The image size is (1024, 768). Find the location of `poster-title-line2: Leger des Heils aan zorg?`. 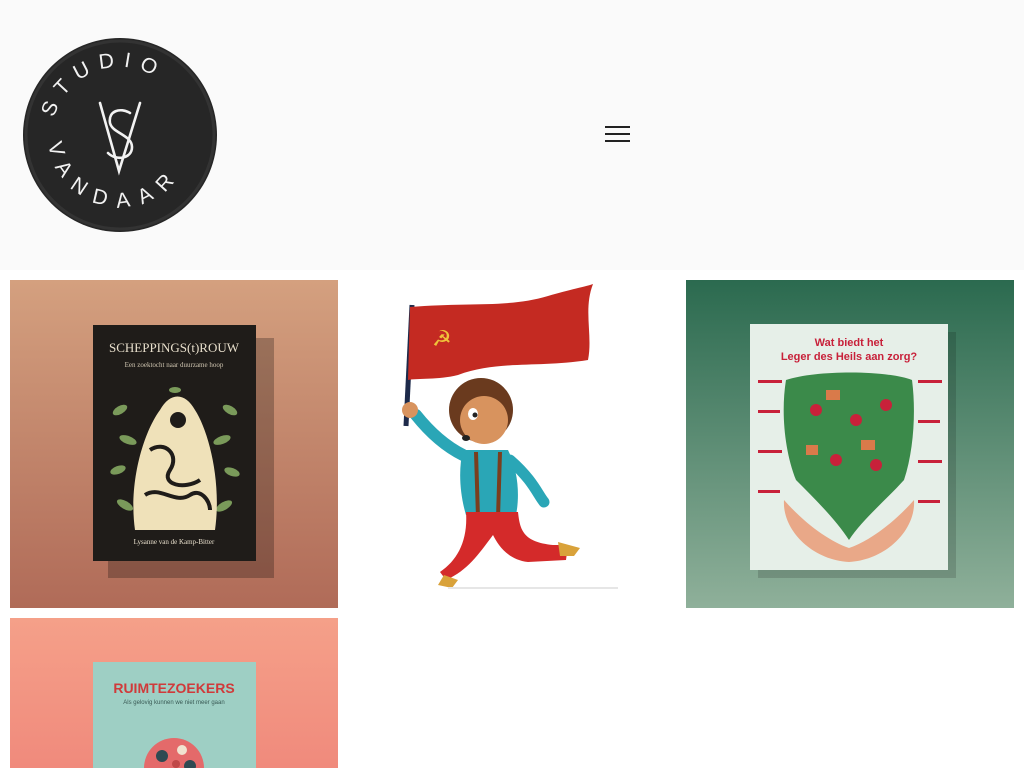

poster-title-line2: Leger des Heils aan zorg? is located at coordinates (849, 357).